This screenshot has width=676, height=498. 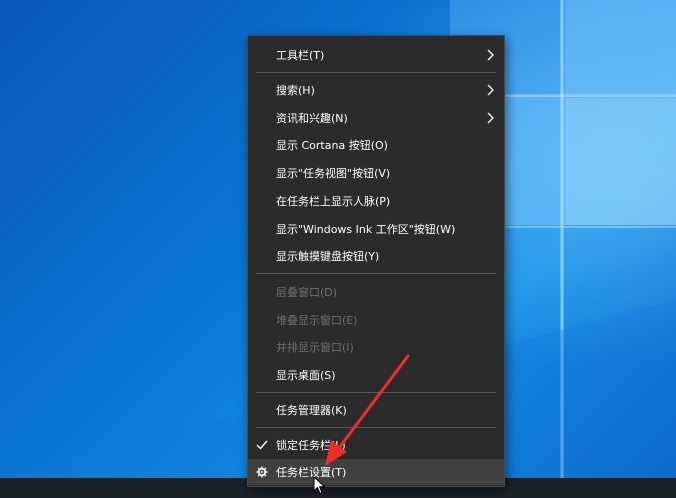 I want to click on menu-item-show-cortana: 显示 Cortana 按钮(O), so click(x=376, y=145).